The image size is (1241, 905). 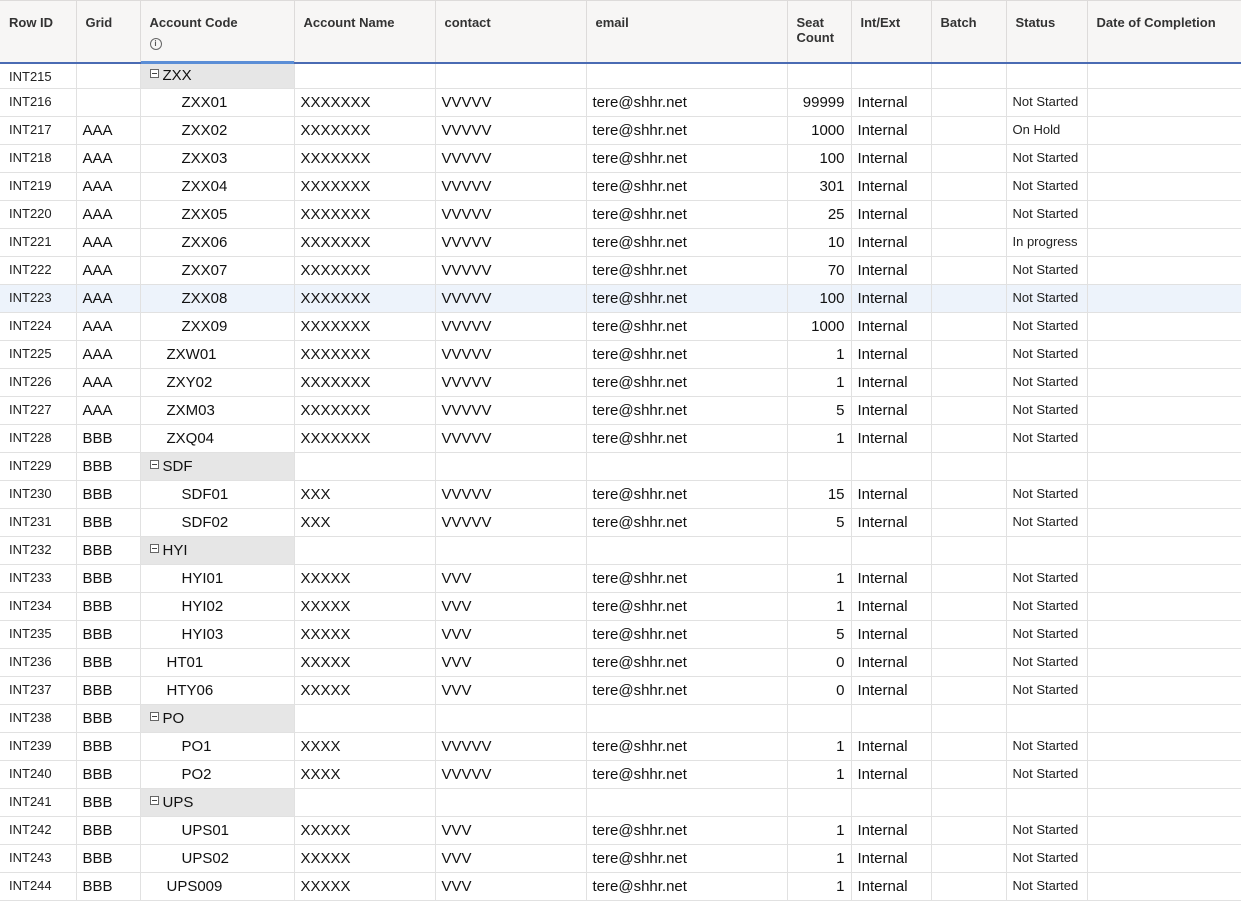 I want to click on account-code-group-cell: HYI, so click(x=217, y=550).